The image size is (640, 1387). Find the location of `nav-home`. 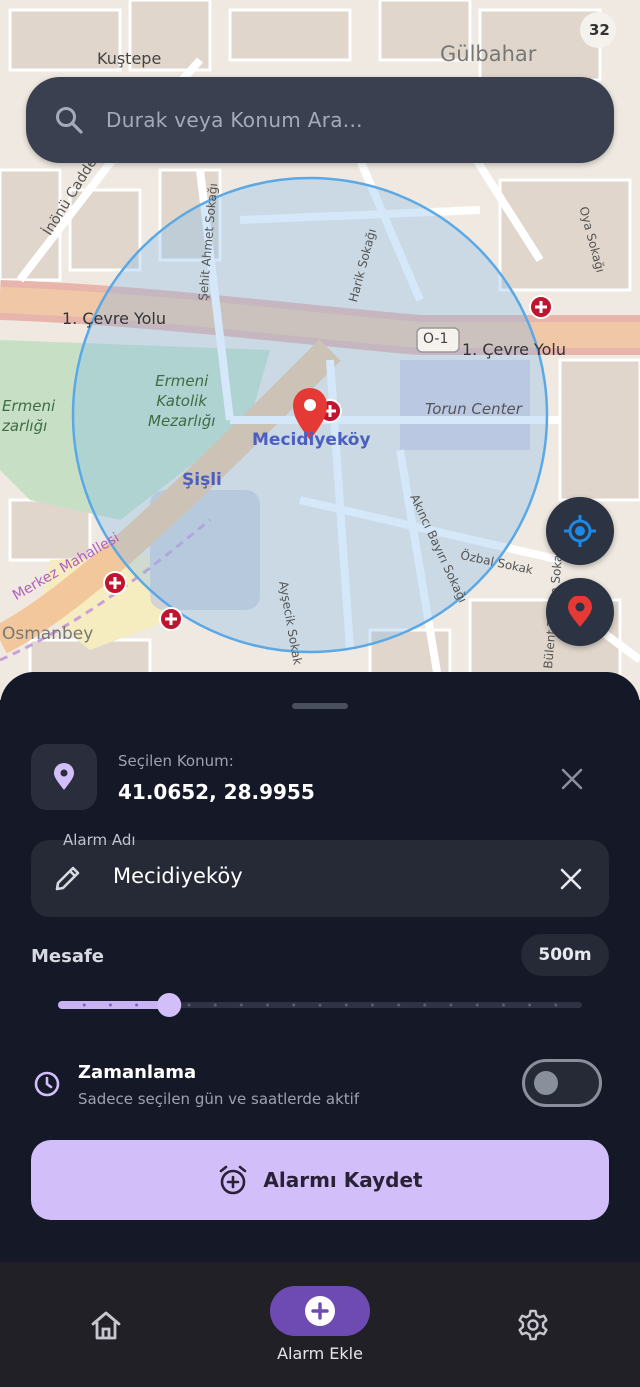

nav-home is located at coordinates (106, 1328).